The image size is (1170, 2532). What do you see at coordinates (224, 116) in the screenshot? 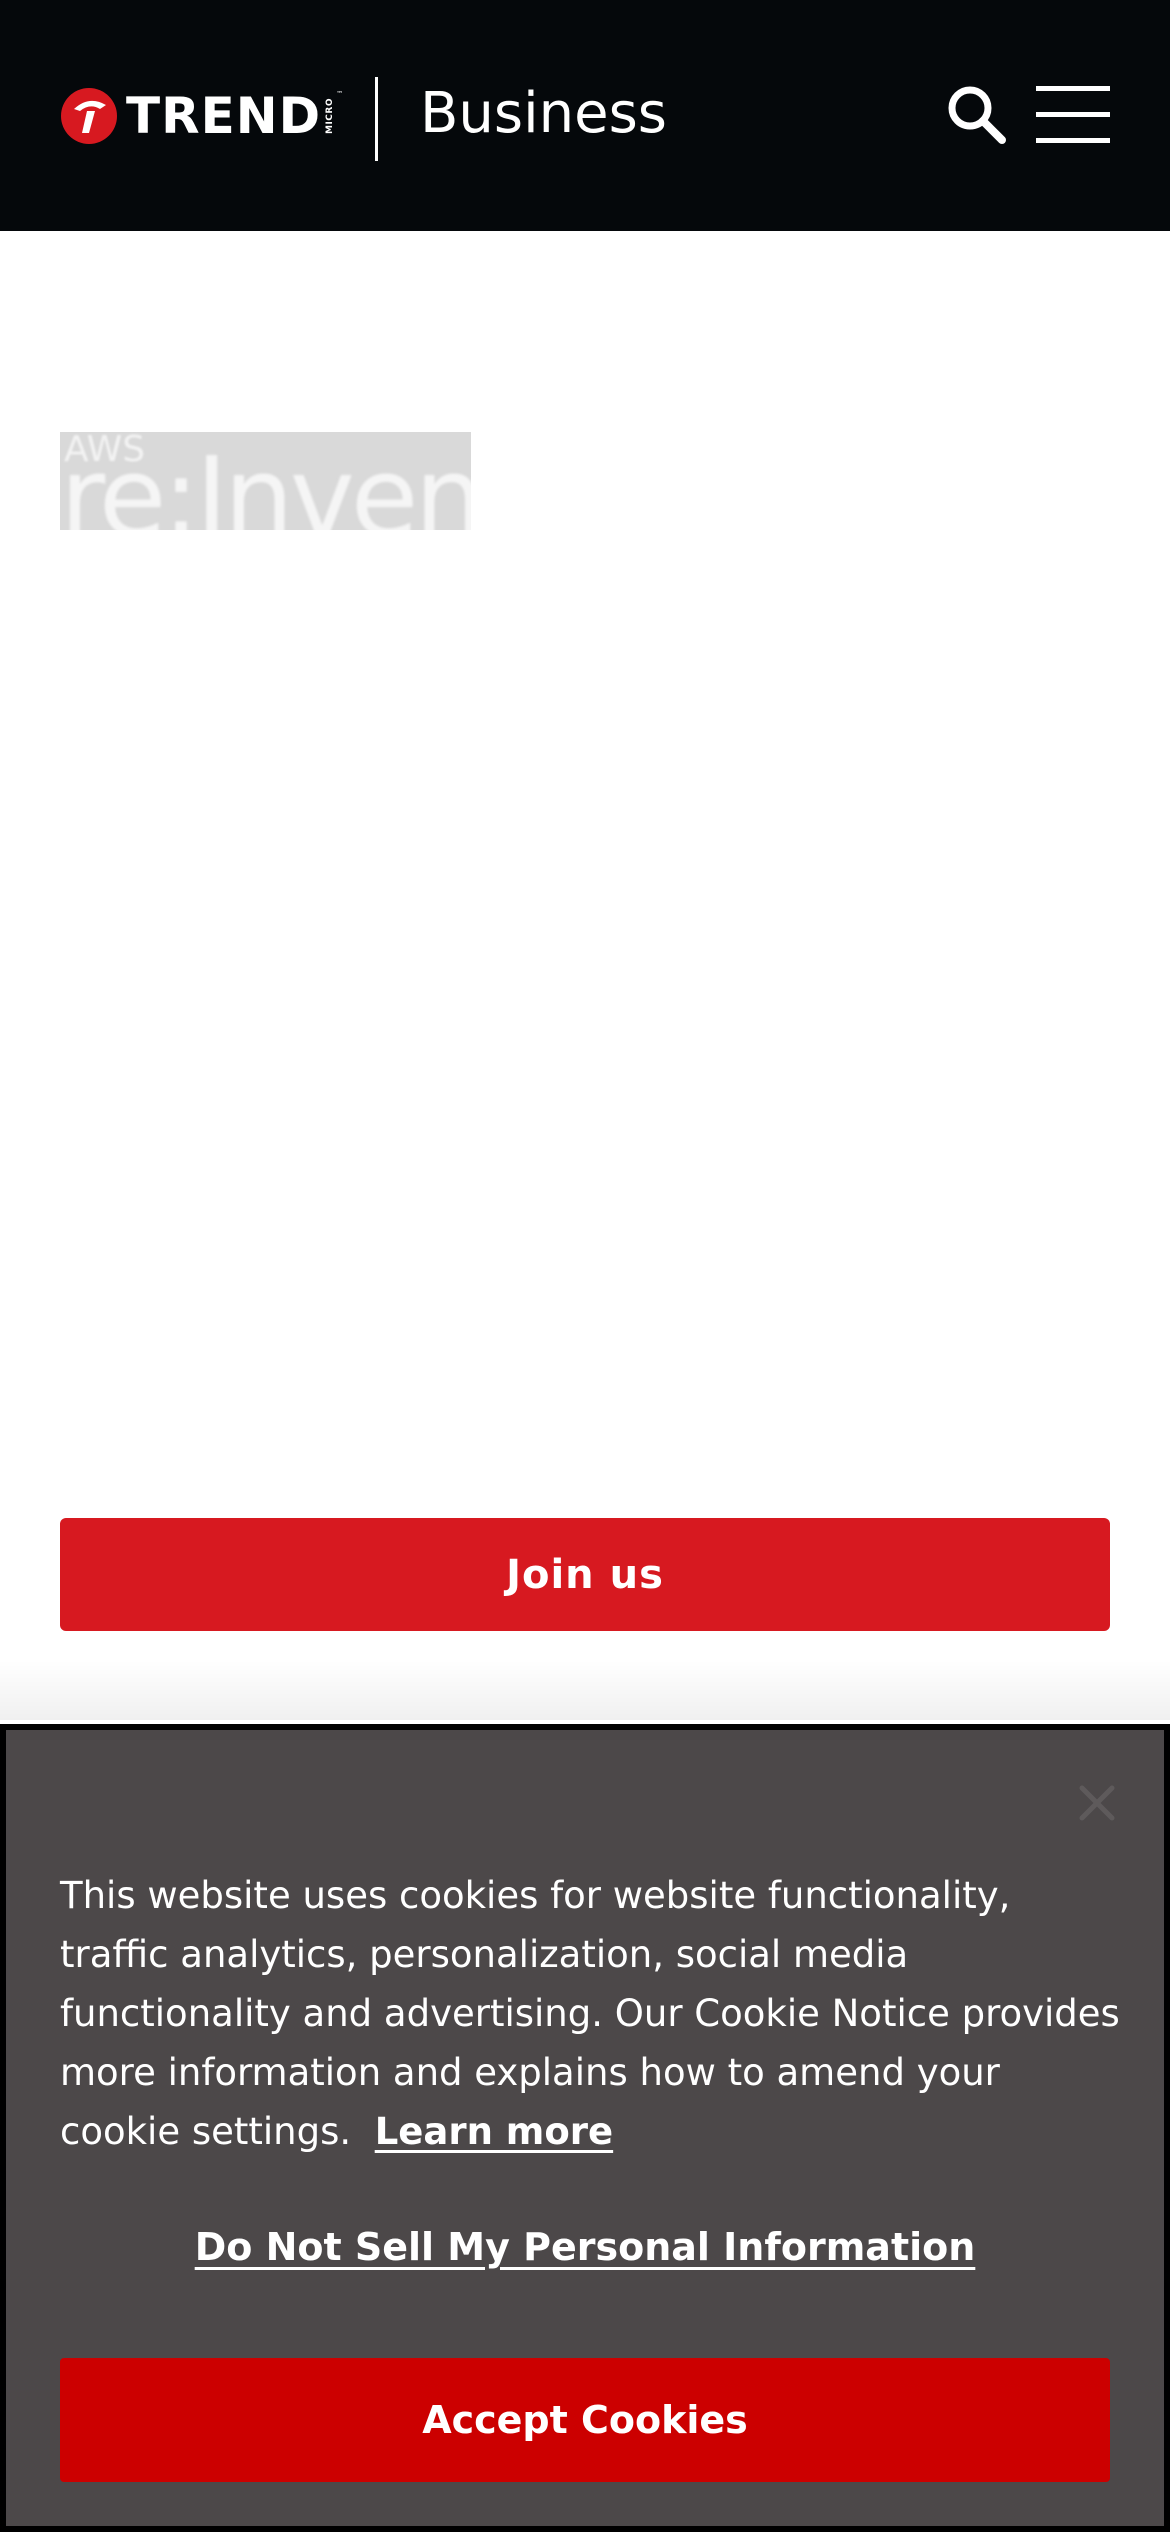
I see `logo-wordmark: TREND` at bounding box center [224, 116].